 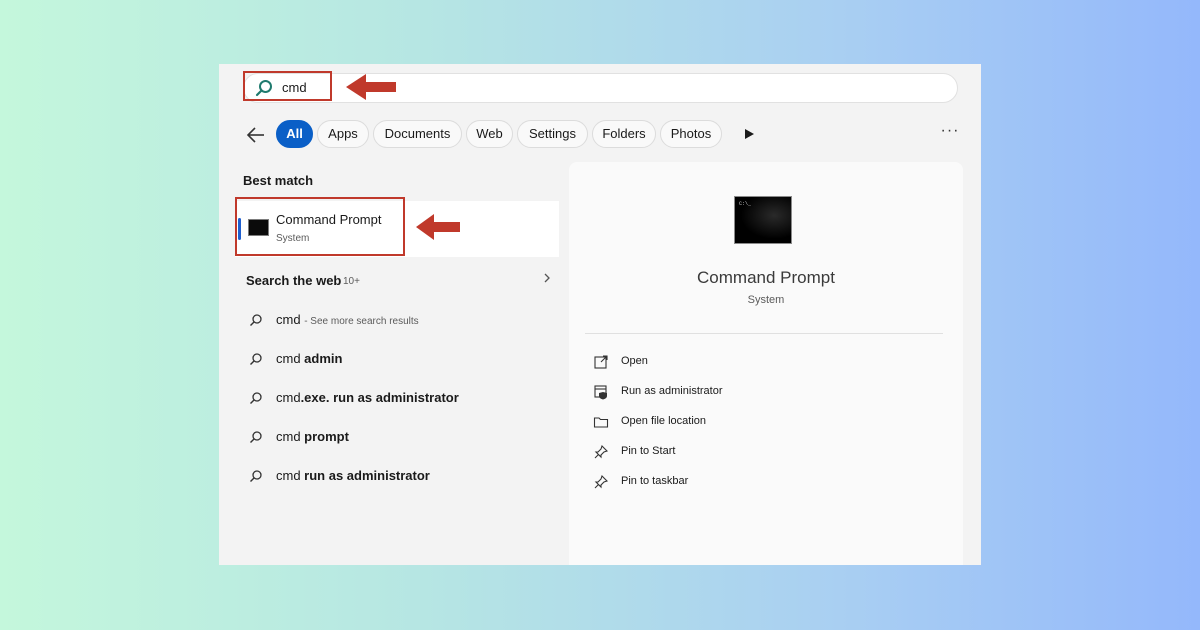 I want to click on search-highlight-box, so click(x=287, y=86).